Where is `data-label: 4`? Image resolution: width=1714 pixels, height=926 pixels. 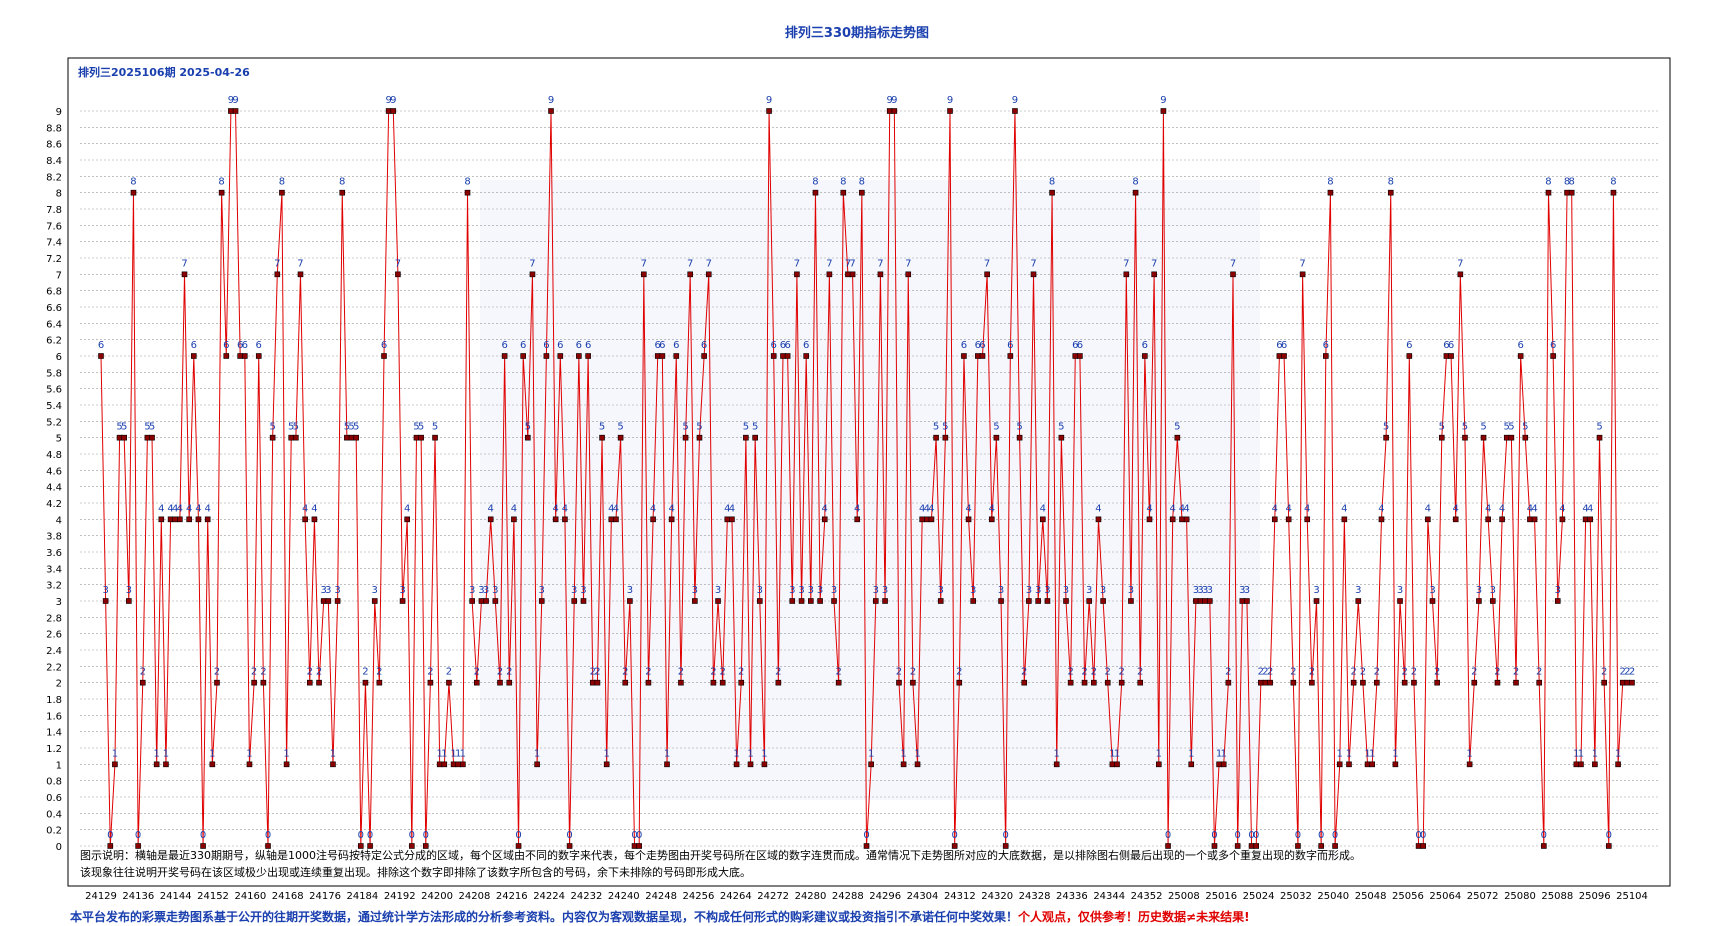
data-label: 4 is located at coordinates (616, 508).